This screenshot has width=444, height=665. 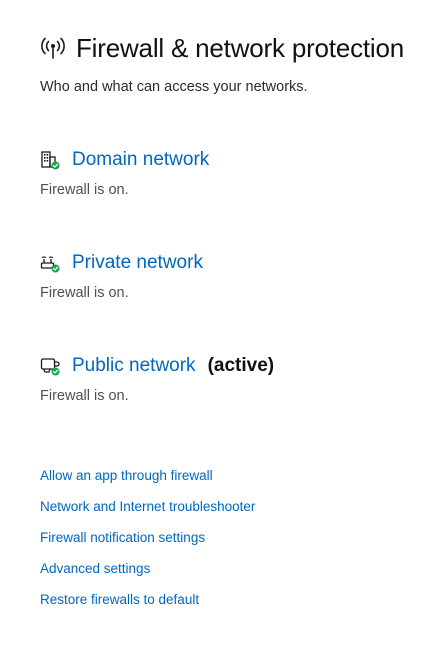 I want to click on broadcast-antenna-icon, so click(x=53, y=48).